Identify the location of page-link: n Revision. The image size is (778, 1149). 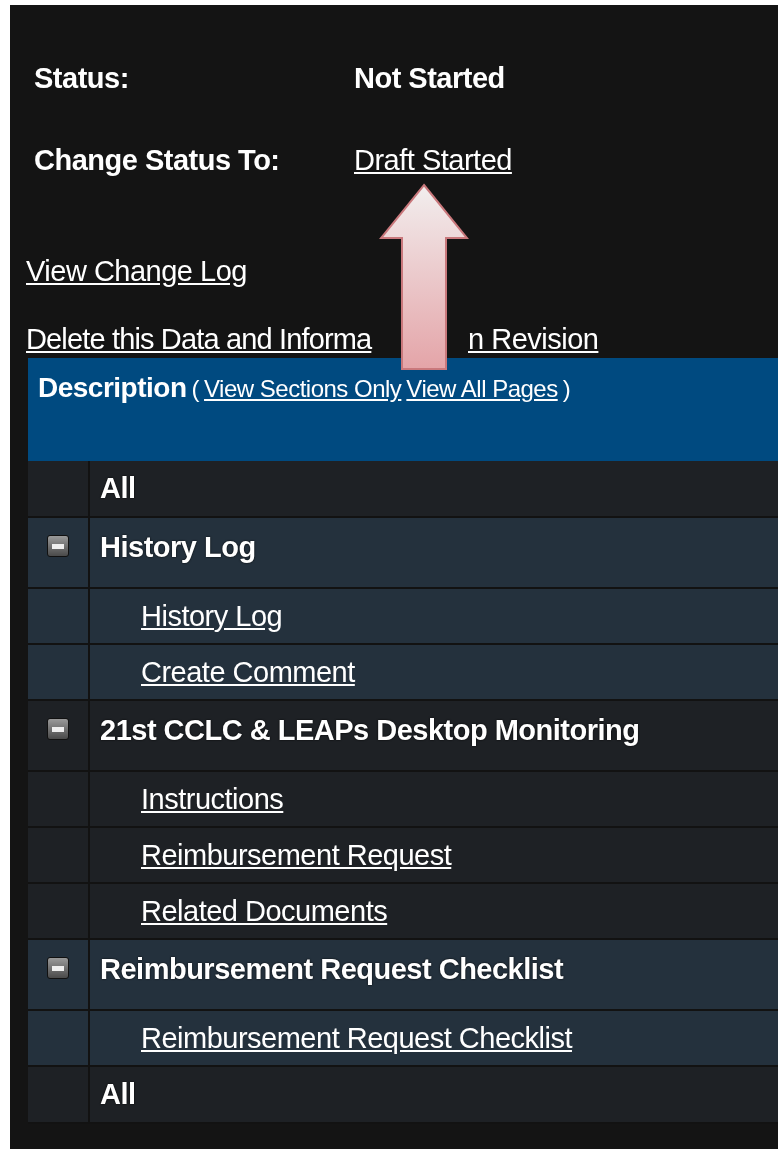
(533, 339).